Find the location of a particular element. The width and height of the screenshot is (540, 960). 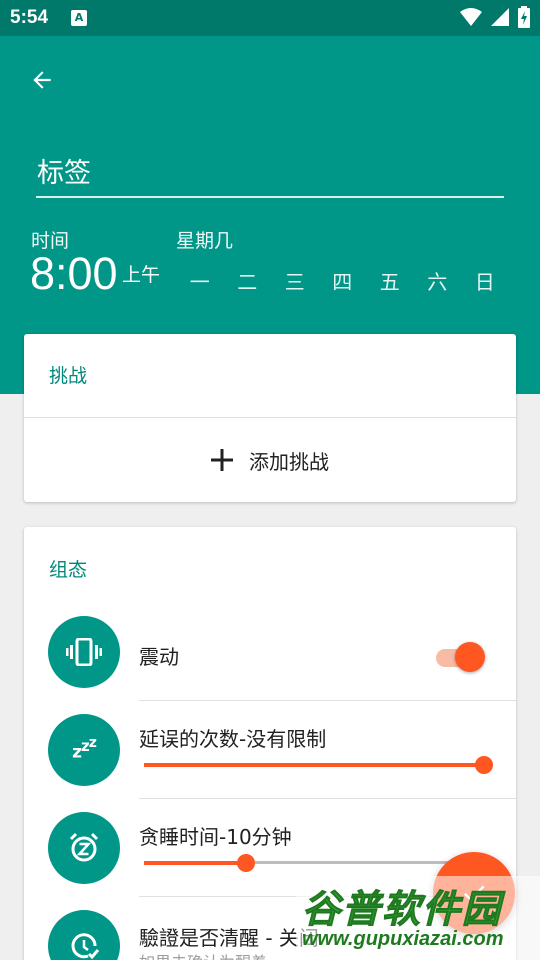

snooze-time-label: 贪睡时间-10分钟 is located at coordinates (215, 837).